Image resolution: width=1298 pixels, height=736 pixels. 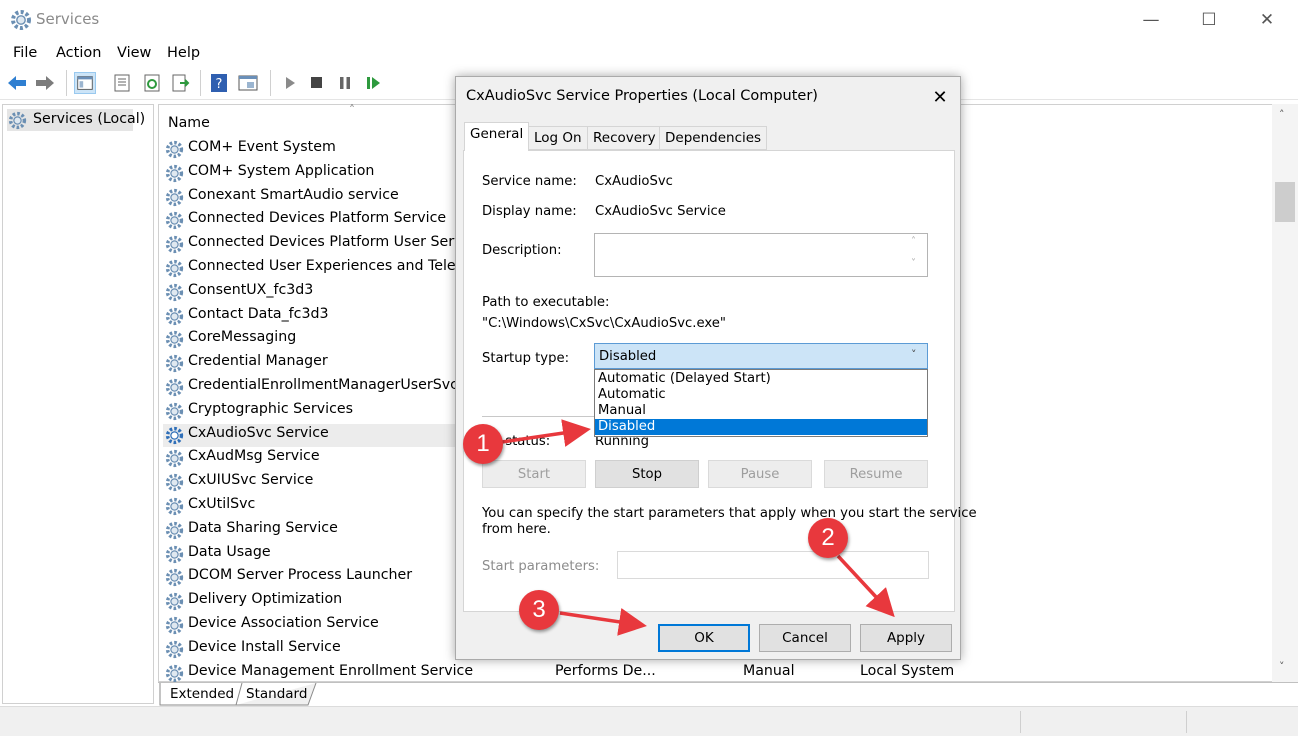 I want to click on properties-icon, so click(x=122, y=83).